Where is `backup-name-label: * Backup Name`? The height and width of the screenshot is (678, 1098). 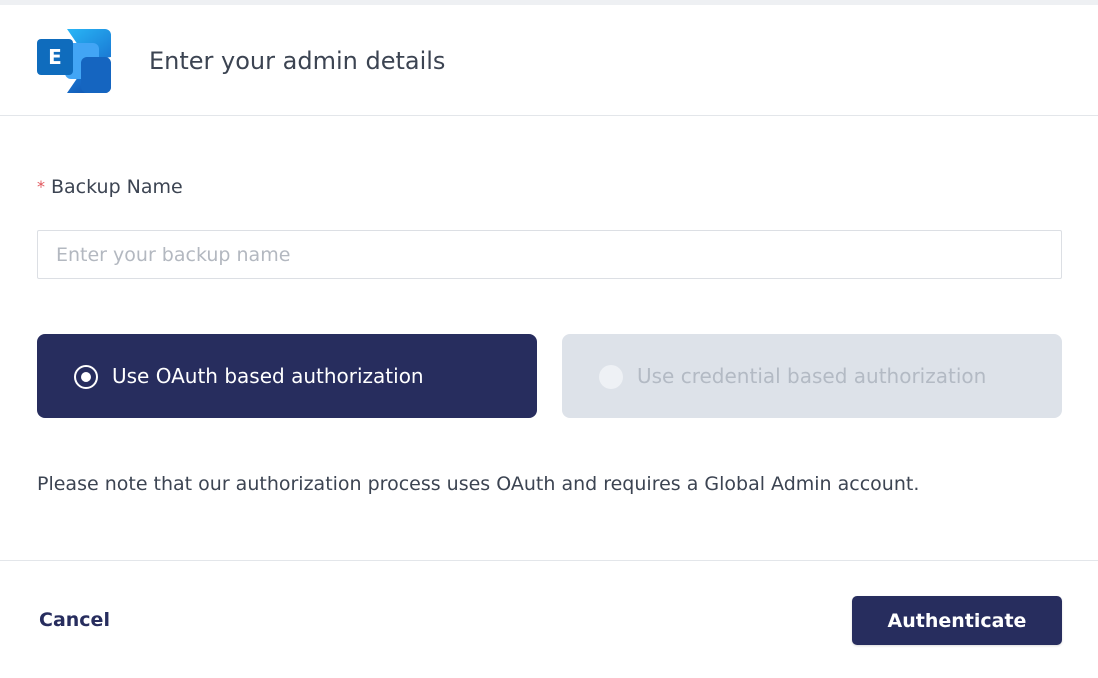 backup-name-label: * Backup Name is located at coordinates (110, 187).